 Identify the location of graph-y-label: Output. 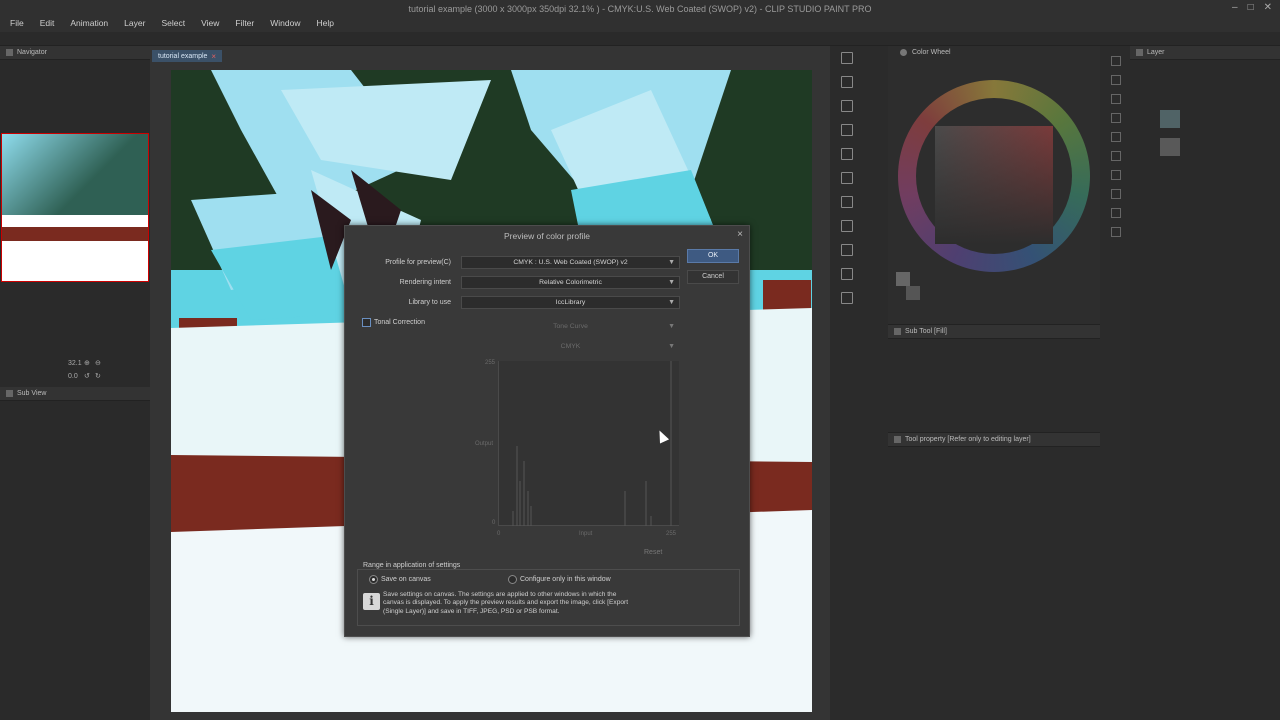
(484, 444).